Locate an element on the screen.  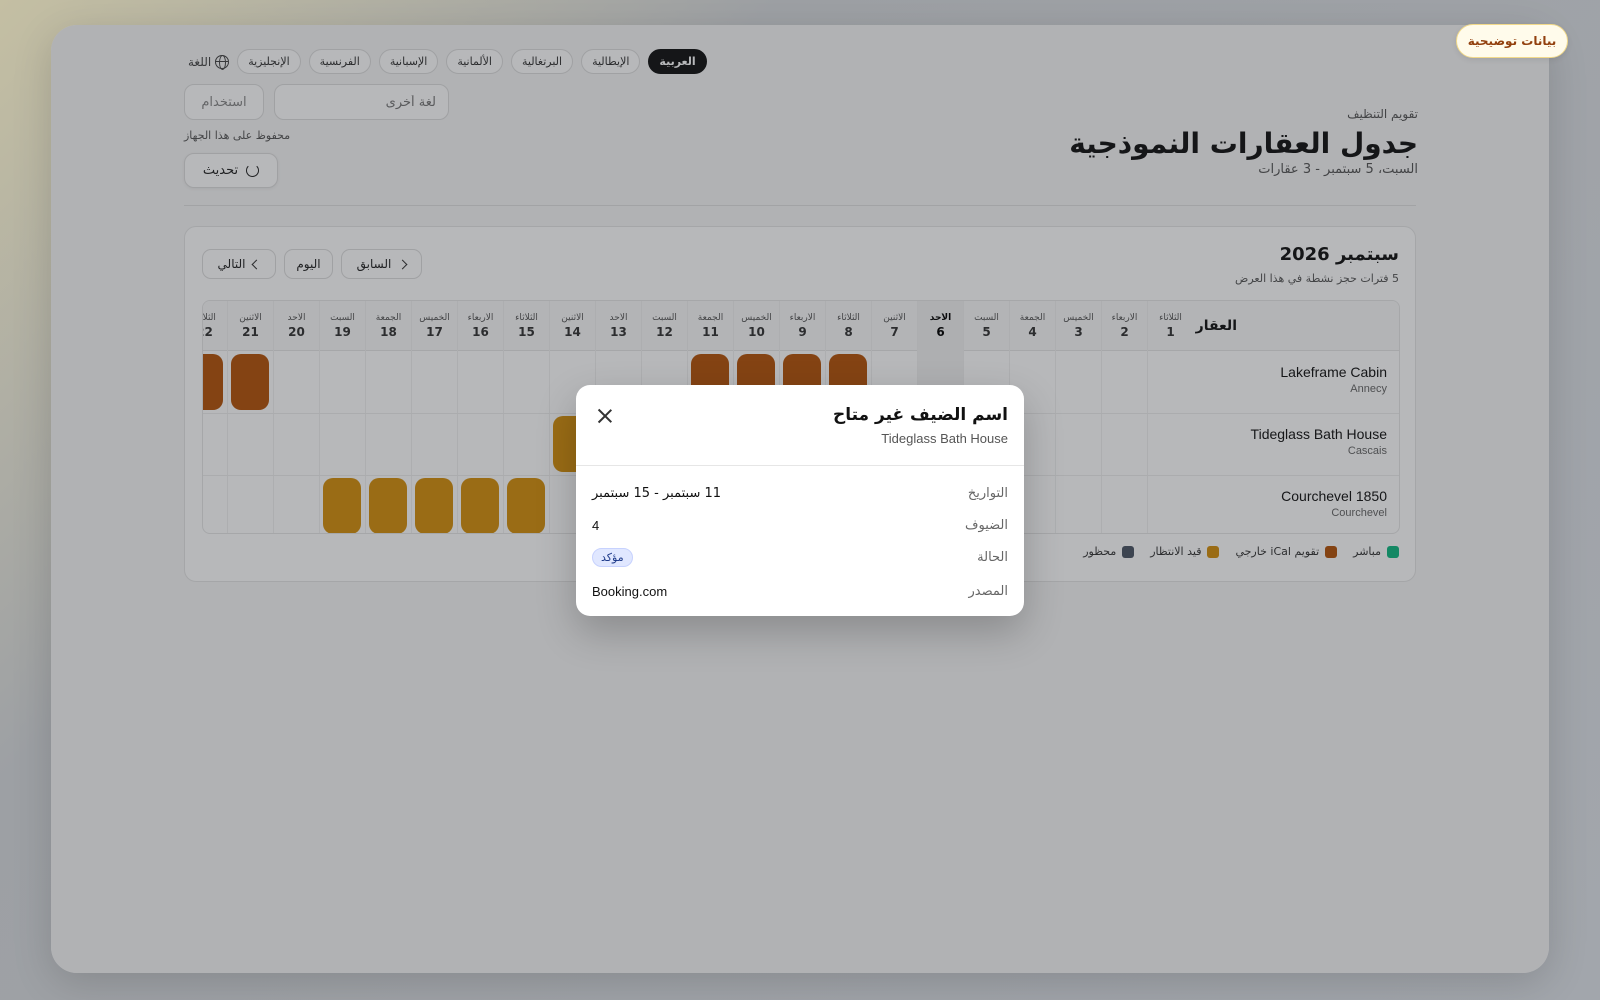
detail-row-guests: 4 الضيوف is located at coordinates (800, 525).